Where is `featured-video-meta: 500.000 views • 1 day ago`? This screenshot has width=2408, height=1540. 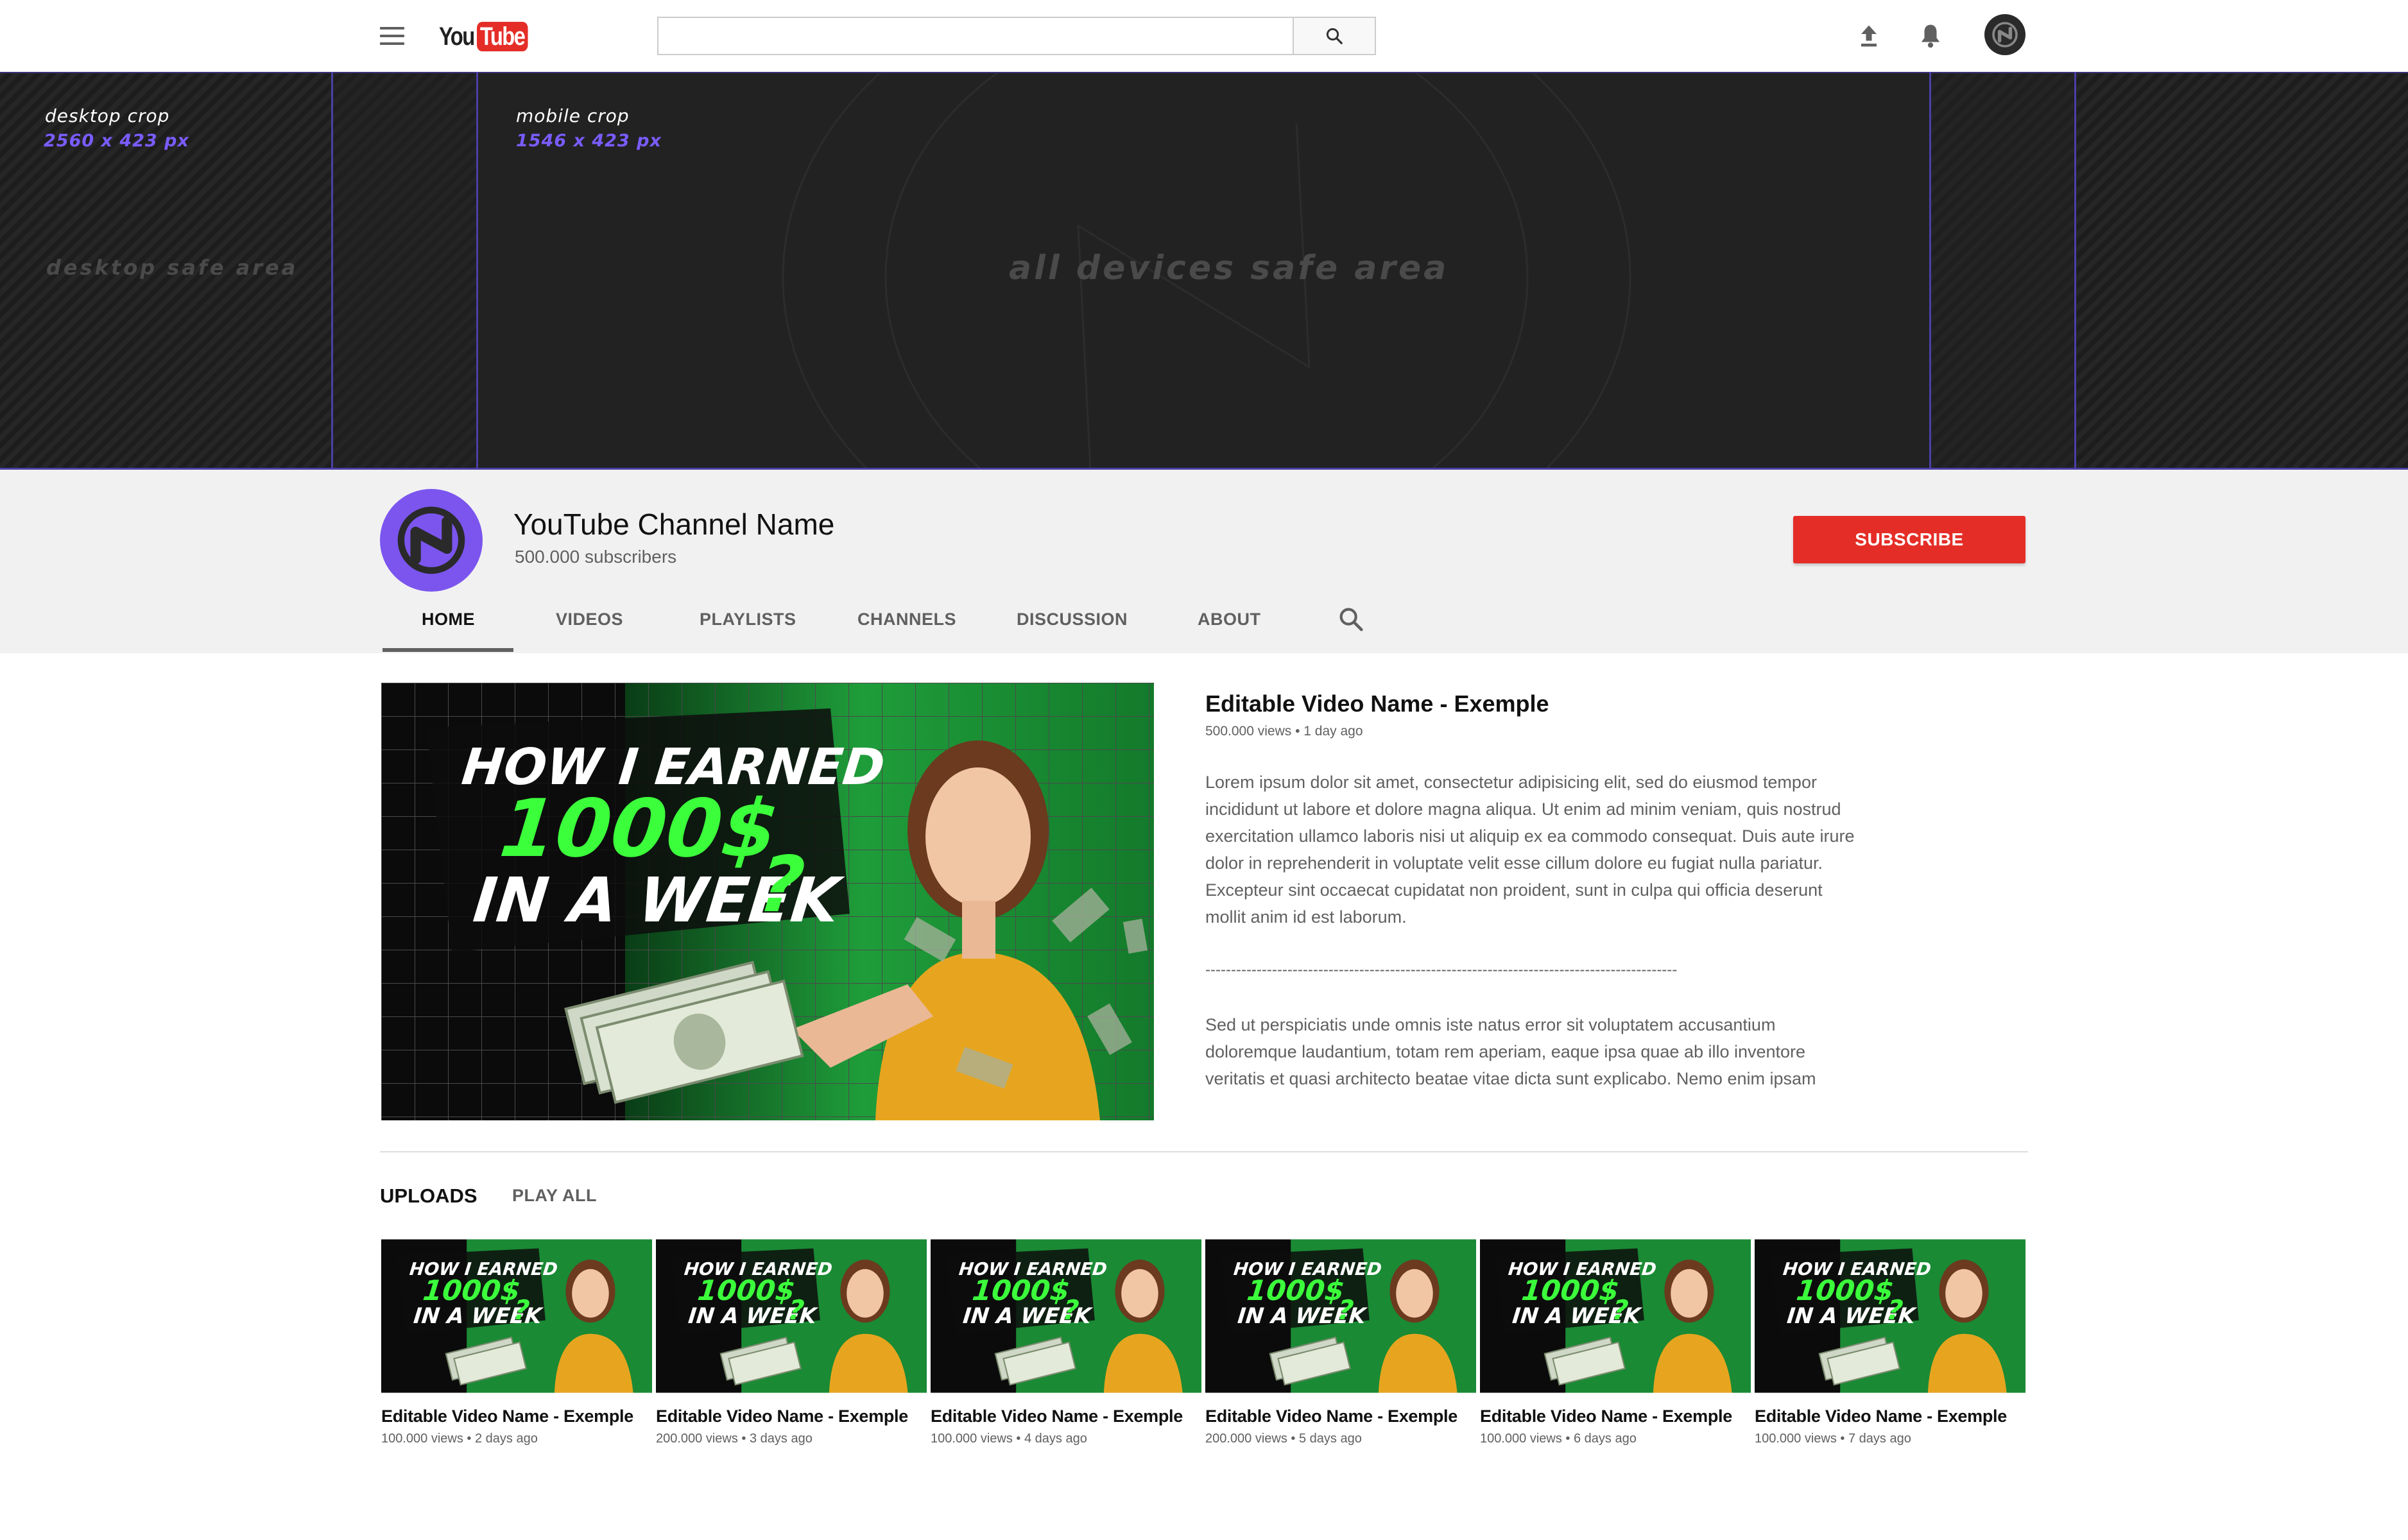 featured-video-meta: 500.000 views • 1 day ago is located at coordinates (1284, 732).